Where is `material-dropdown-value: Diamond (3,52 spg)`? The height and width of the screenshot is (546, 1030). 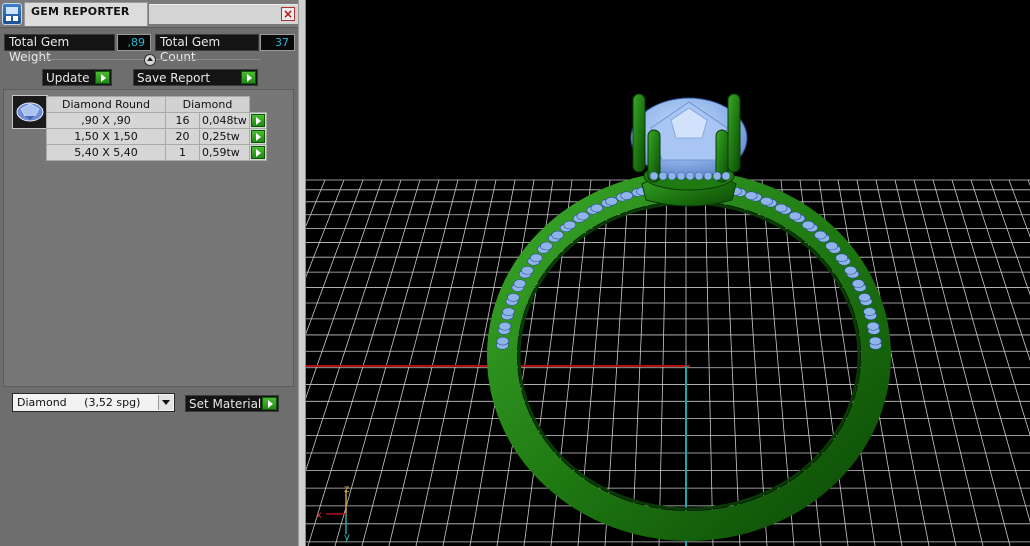
material-dropdown-value: Diamond (3,52 spg) is located at coordinates (79, 402).